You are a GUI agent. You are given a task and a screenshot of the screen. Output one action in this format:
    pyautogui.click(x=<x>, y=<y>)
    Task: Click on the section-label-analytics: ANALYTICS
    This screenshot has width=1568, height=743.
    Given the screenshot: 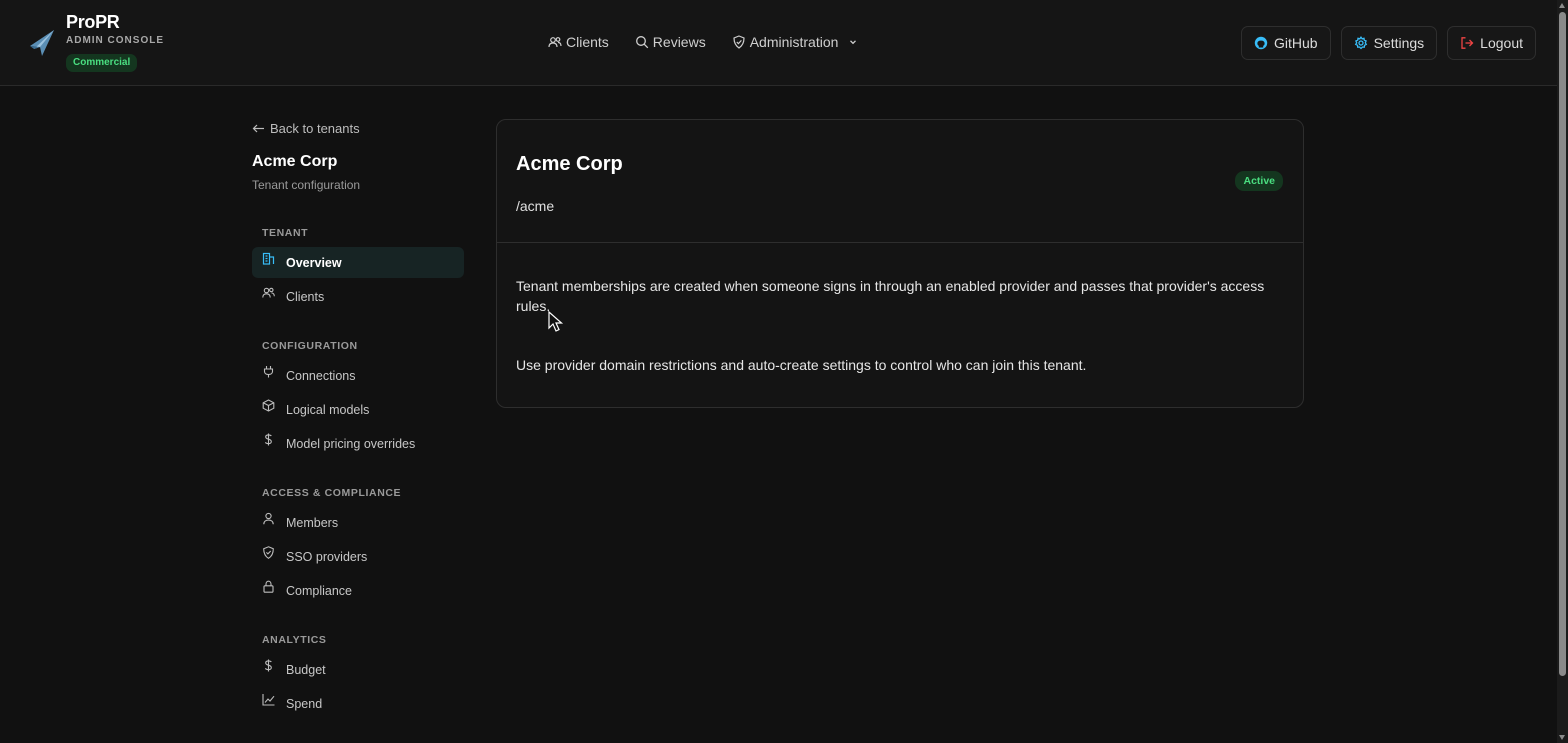 What is the action you would take?
    pyautogui.click(x=294, y=640)
    